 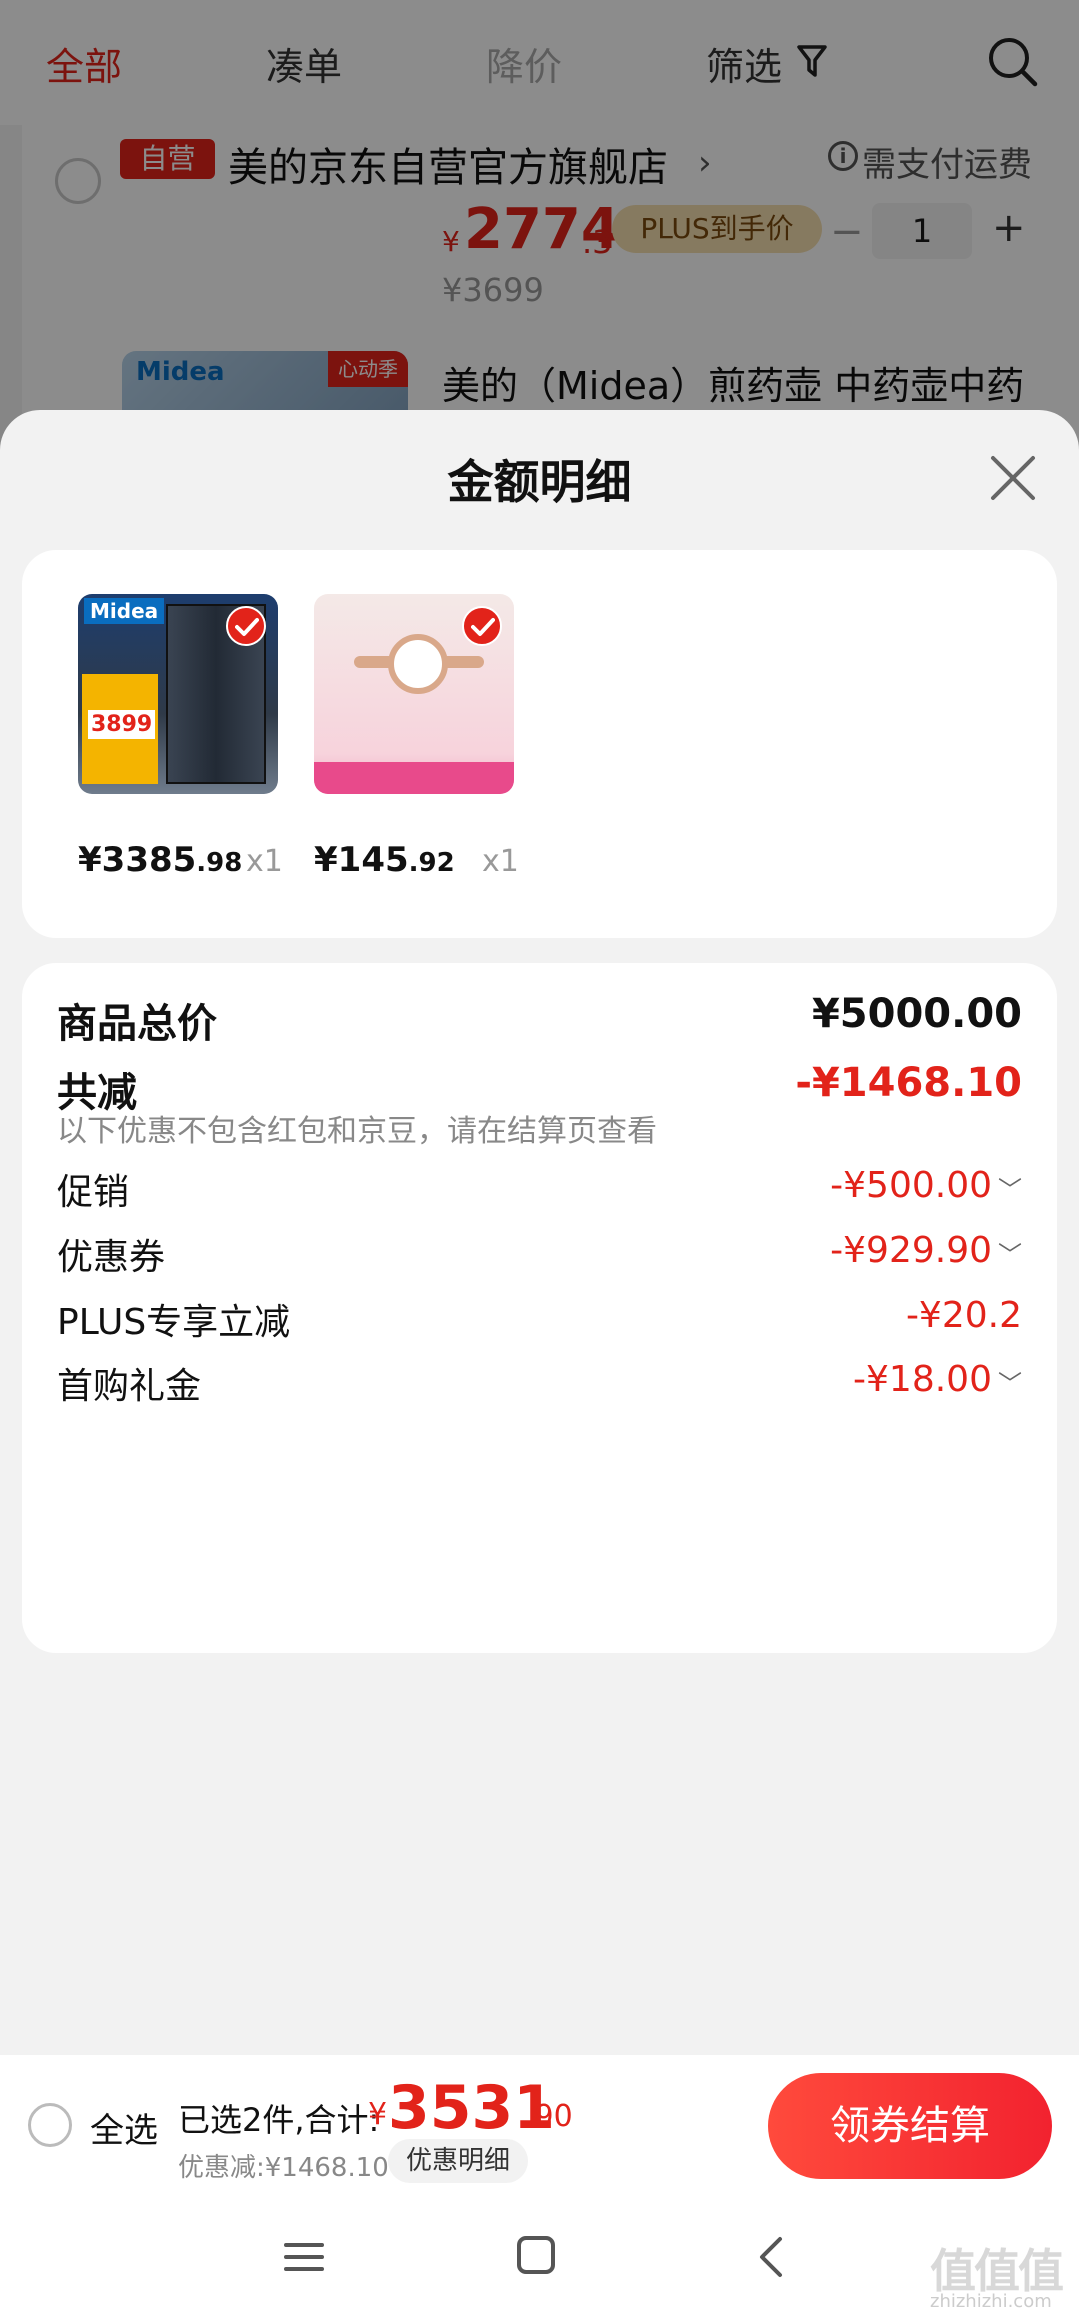 I want to click on watch-face, so click(x=418, y=664).